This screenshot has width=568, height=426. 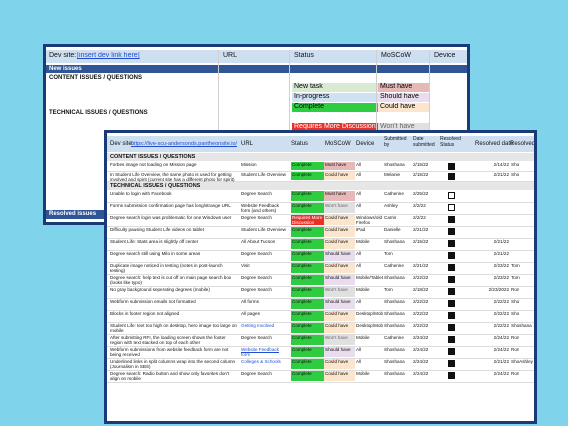 What do you see at coordinates (155, 186) in the screenshot?
I see `section-label: TECHNICAL ISSUES / QUESTIONS` at bounding box center [155, 186].